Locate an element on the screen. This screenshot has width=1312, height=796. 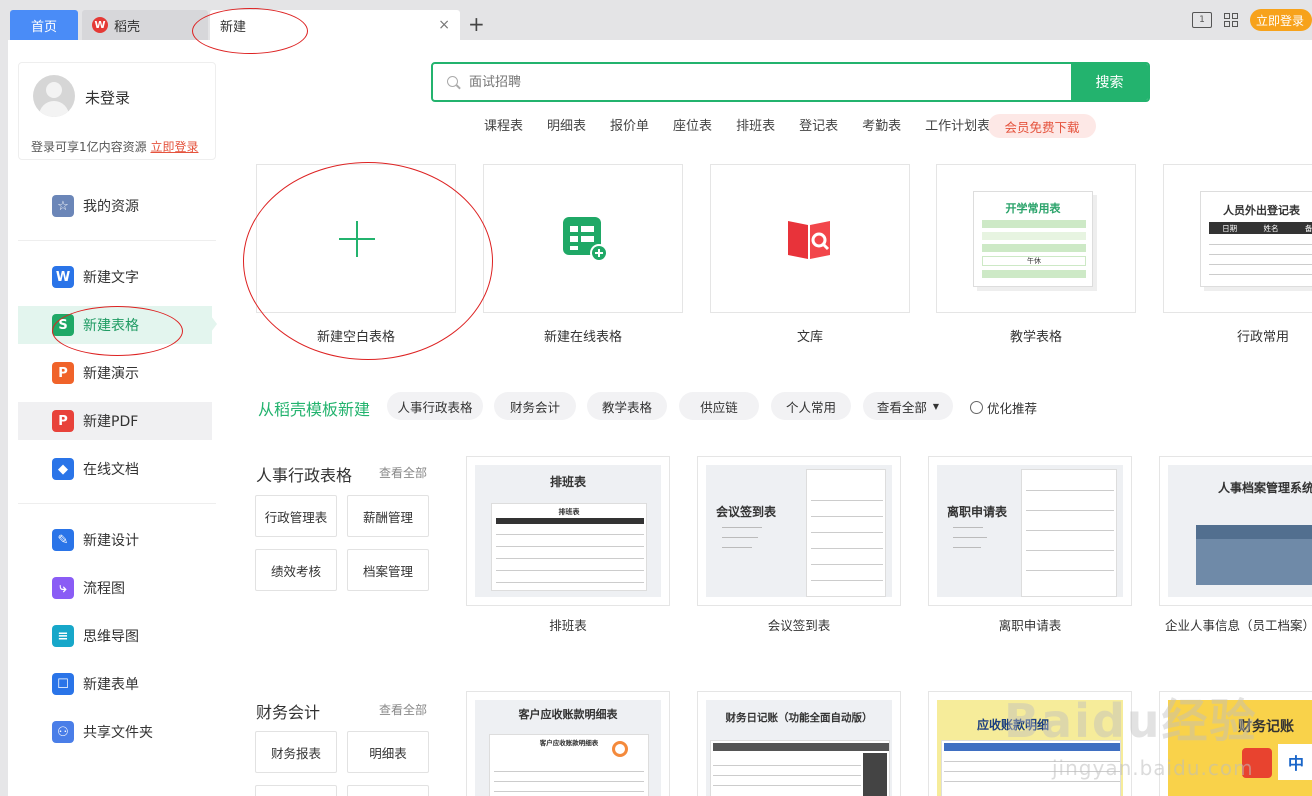
user-name: 未登录 is located at coordinates (108, 98).